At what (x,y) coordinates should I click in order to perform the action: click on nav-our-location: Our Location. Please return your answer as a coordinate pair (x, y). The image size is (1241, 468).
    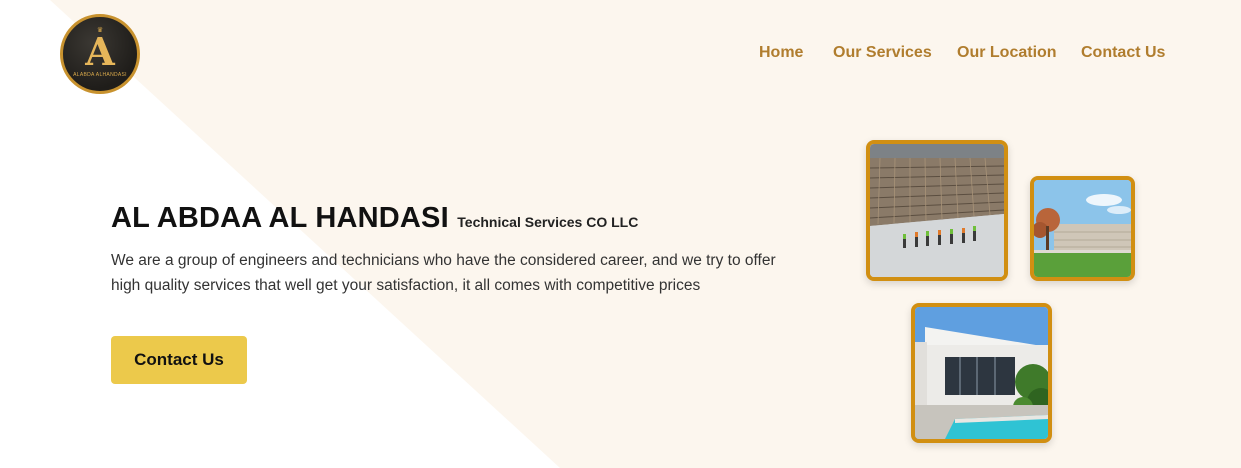
    Looking at the image, I should click on (1007, 53).